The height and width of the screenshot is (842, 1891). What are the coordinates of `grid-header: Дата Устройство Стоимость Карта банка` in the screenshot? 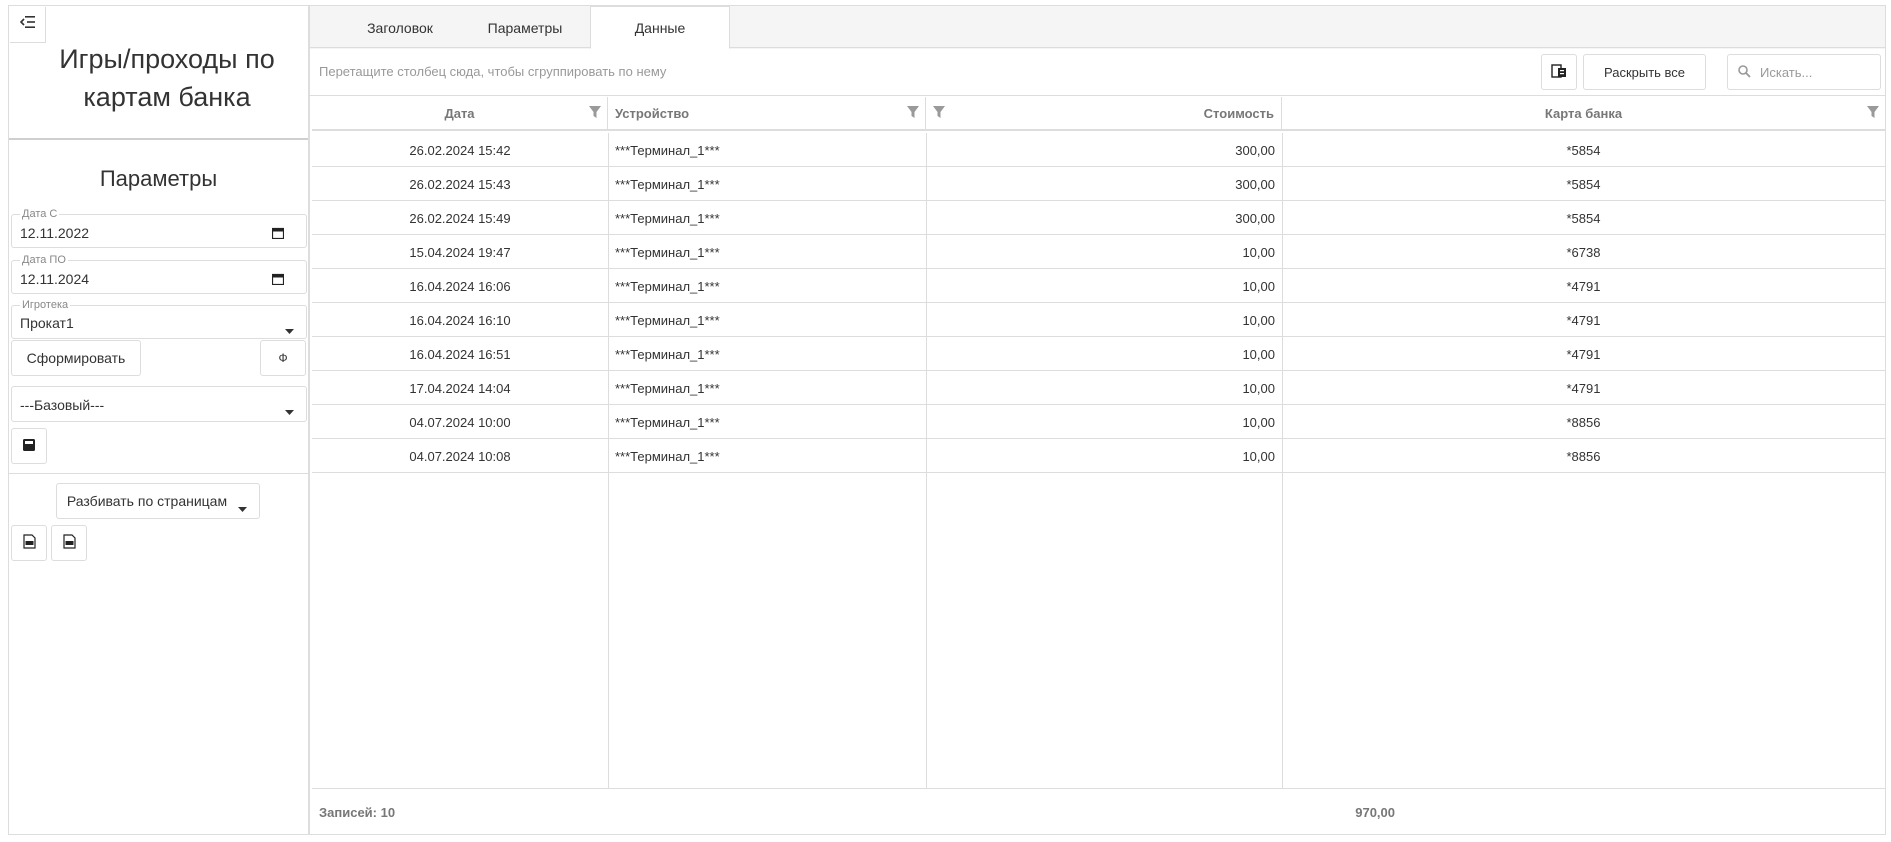 It's located at (1098, 114).